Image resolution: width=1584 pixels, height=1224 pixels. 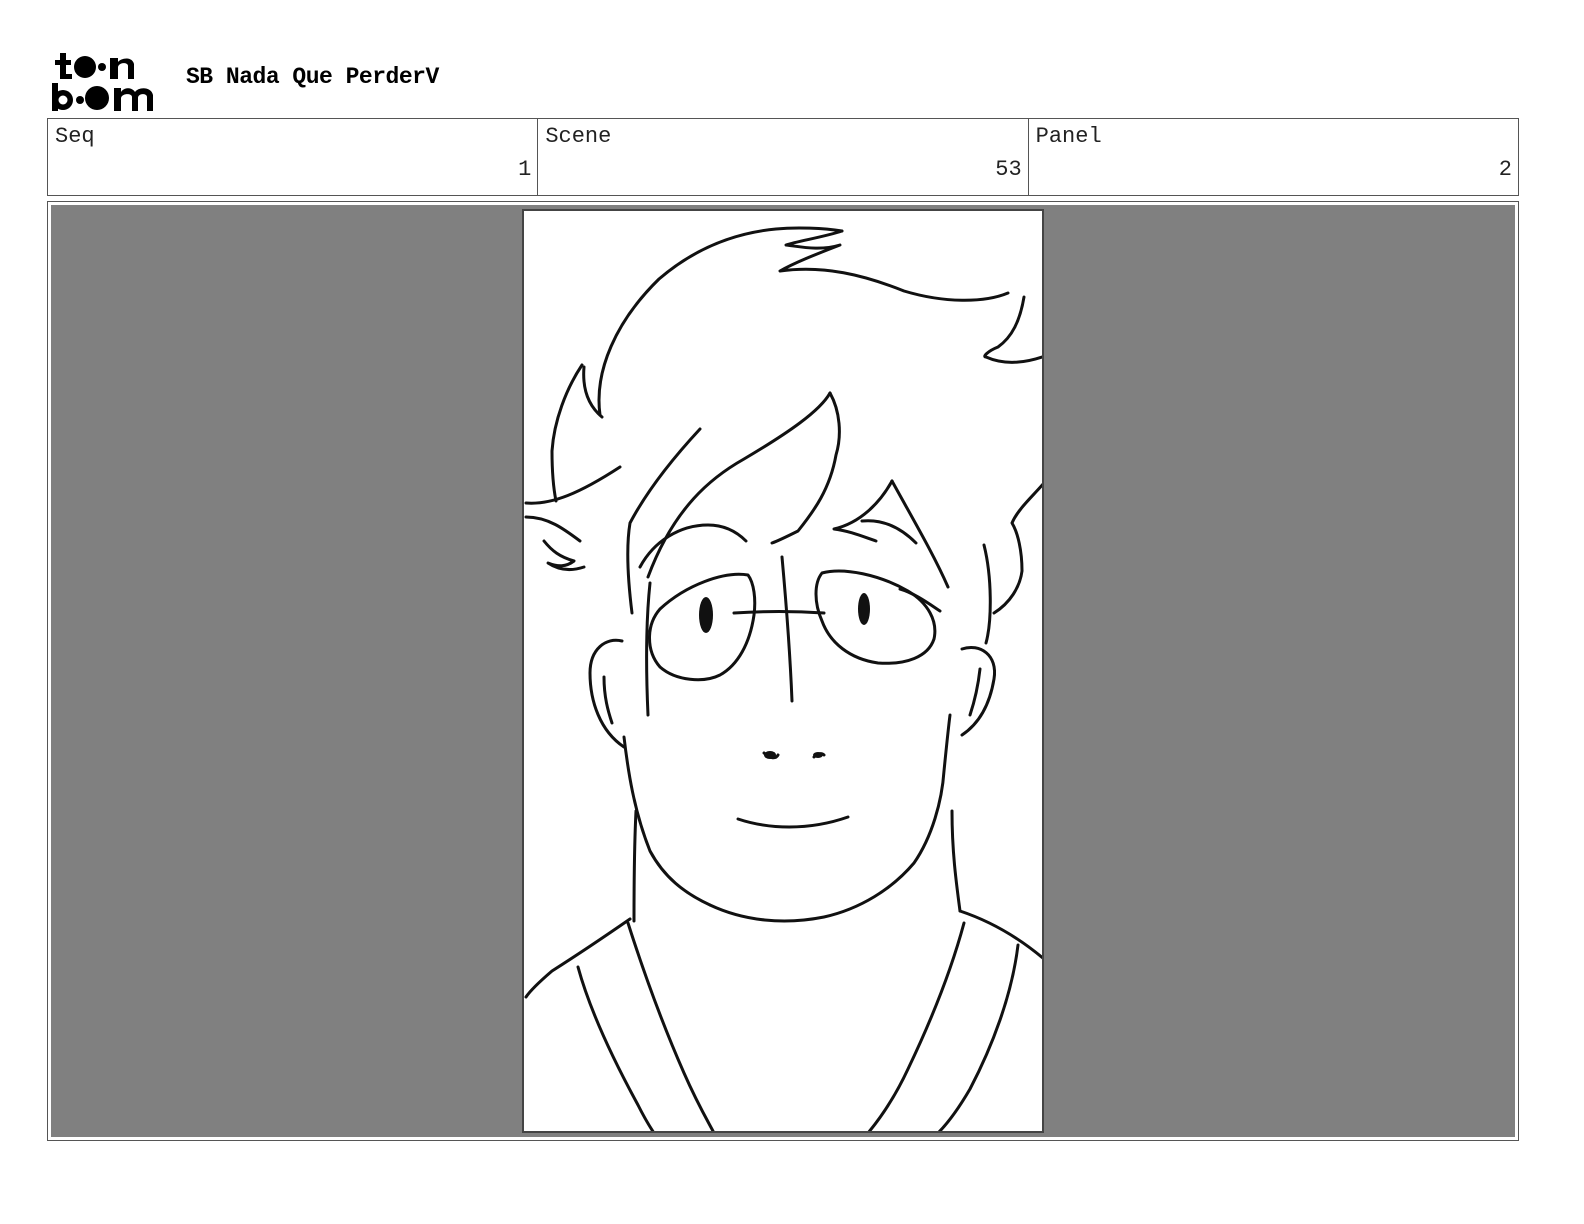 I want to click on toonboom-logo-icon, so click(x=102, y=82).